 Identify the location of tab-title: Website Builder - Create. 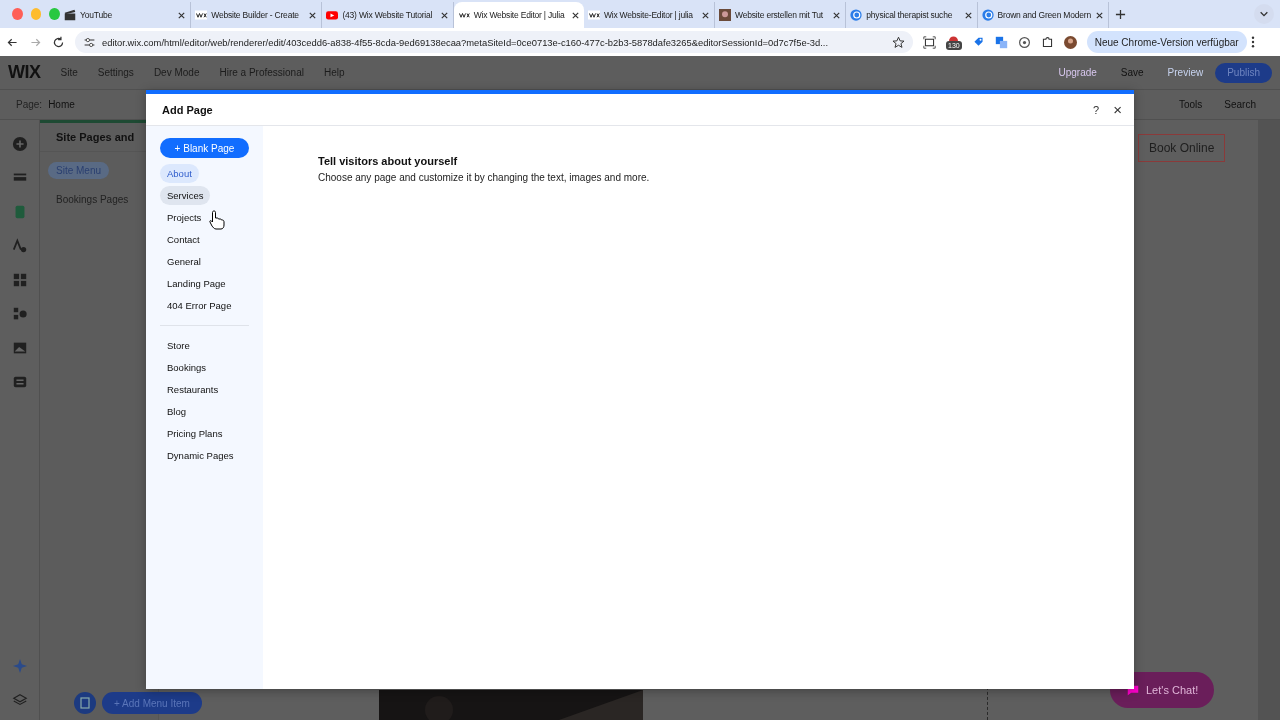
(255, 15).